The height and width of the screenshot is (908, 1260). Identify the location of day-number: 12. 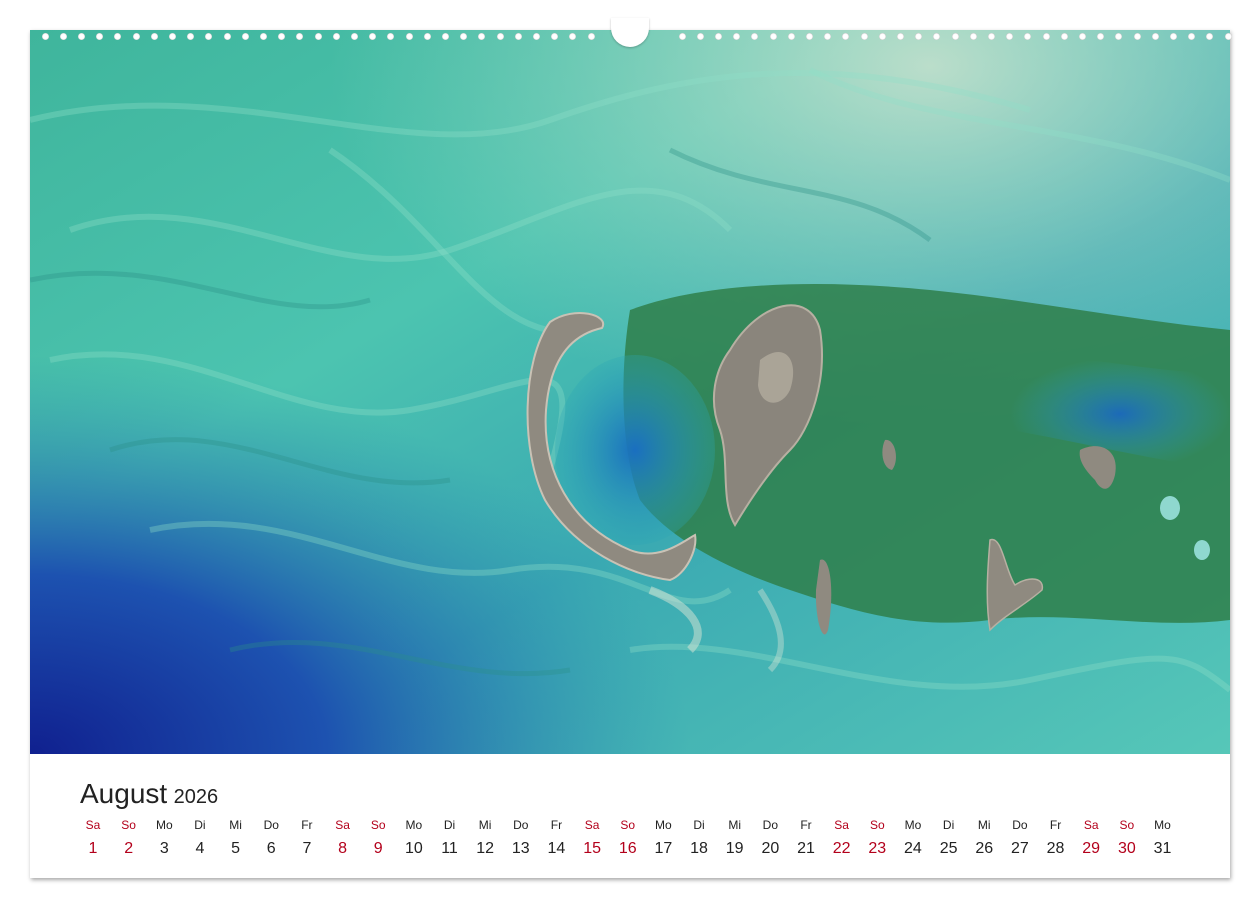
(485, 848).